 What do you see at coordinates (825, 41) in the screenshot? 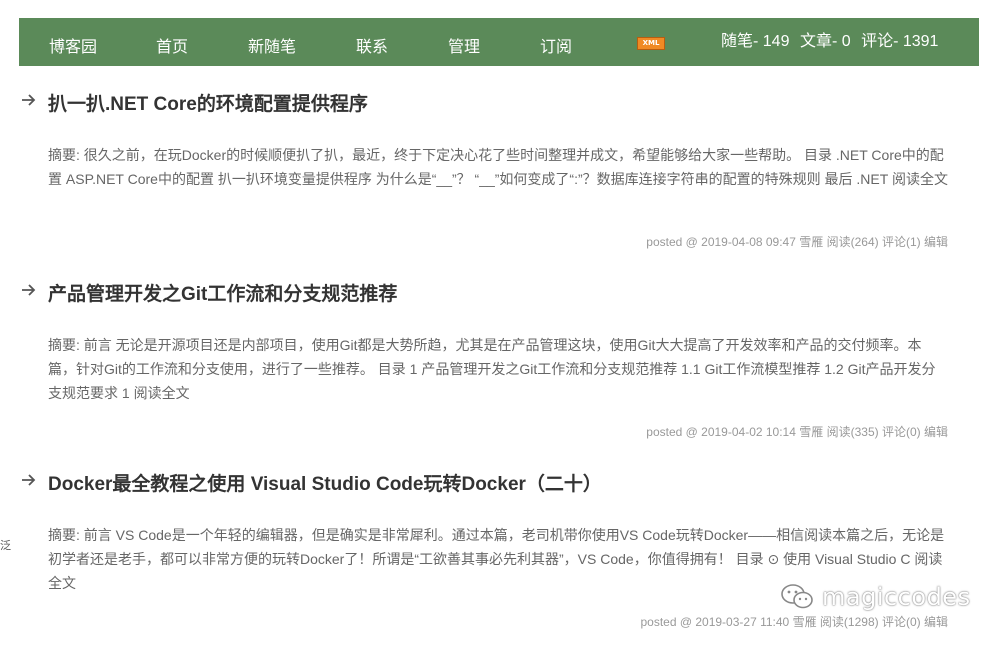
I see `stat-articles: 文章- 0` at bounding box center [825, 41].